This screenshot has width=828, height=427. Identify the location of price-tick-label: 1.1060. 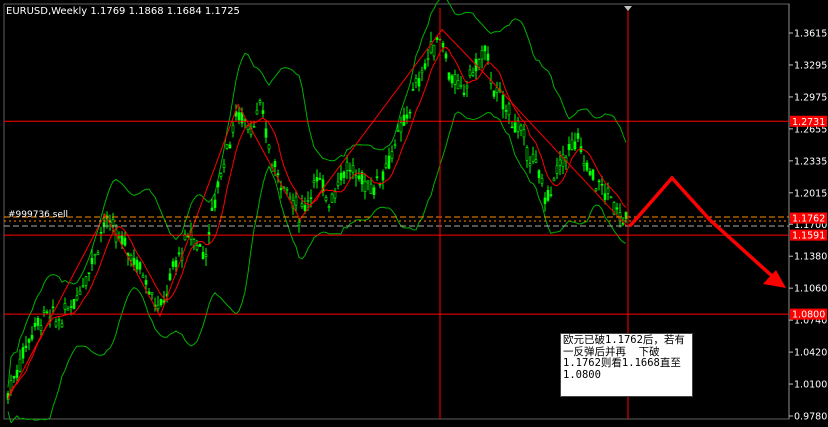
(810, 289).